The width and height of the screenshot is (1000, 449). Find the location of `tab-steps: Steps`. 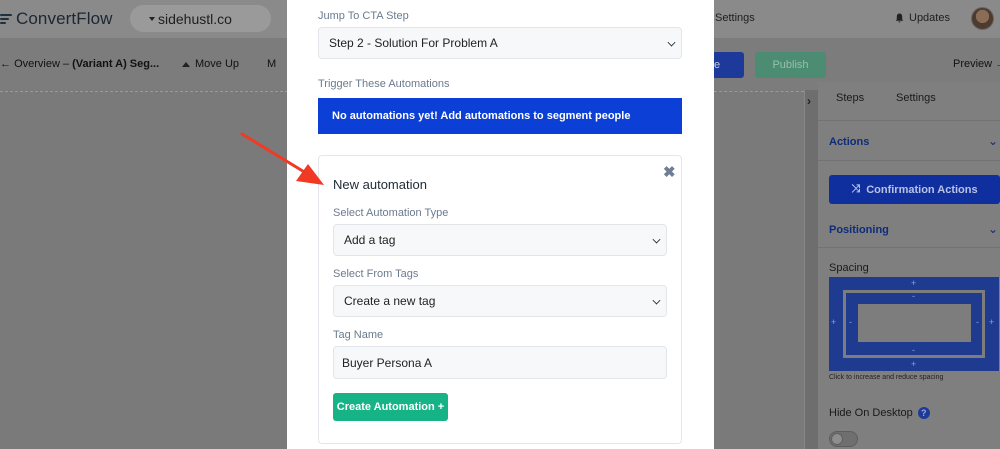

tab-steps: Steps is located at coordinates (850, 98).